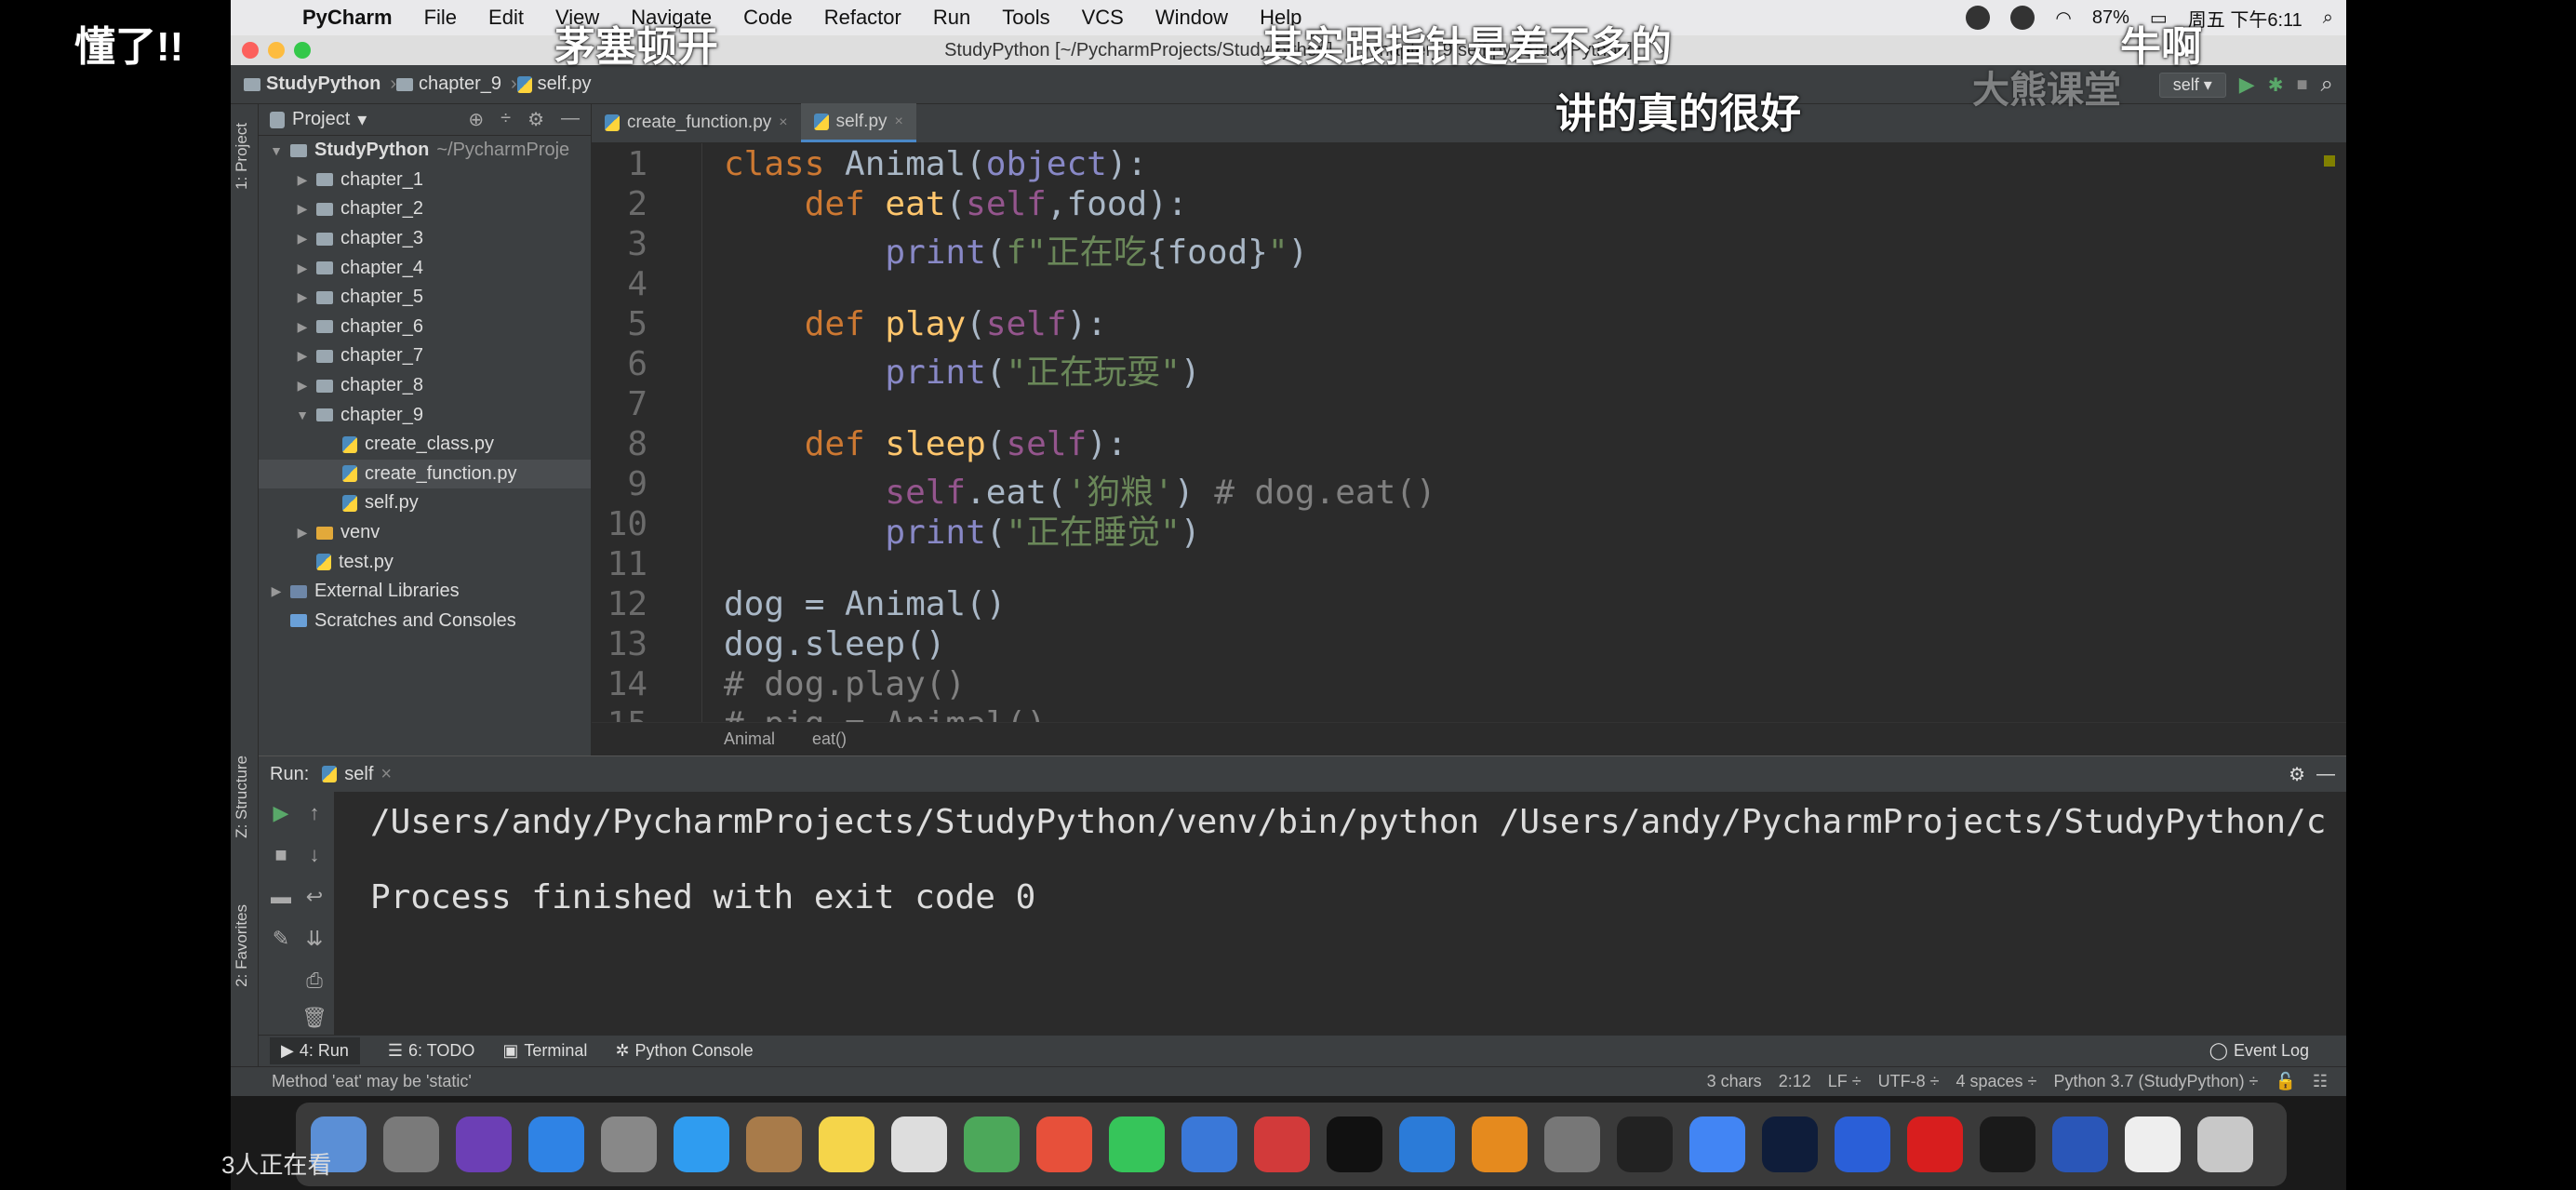 The height and width of the screenshot is (1190, 2576). What do you see at coordinates (2247, 85) in the screenshot?
I see `run-icon: ▶` at bounding box center [2247, 85].